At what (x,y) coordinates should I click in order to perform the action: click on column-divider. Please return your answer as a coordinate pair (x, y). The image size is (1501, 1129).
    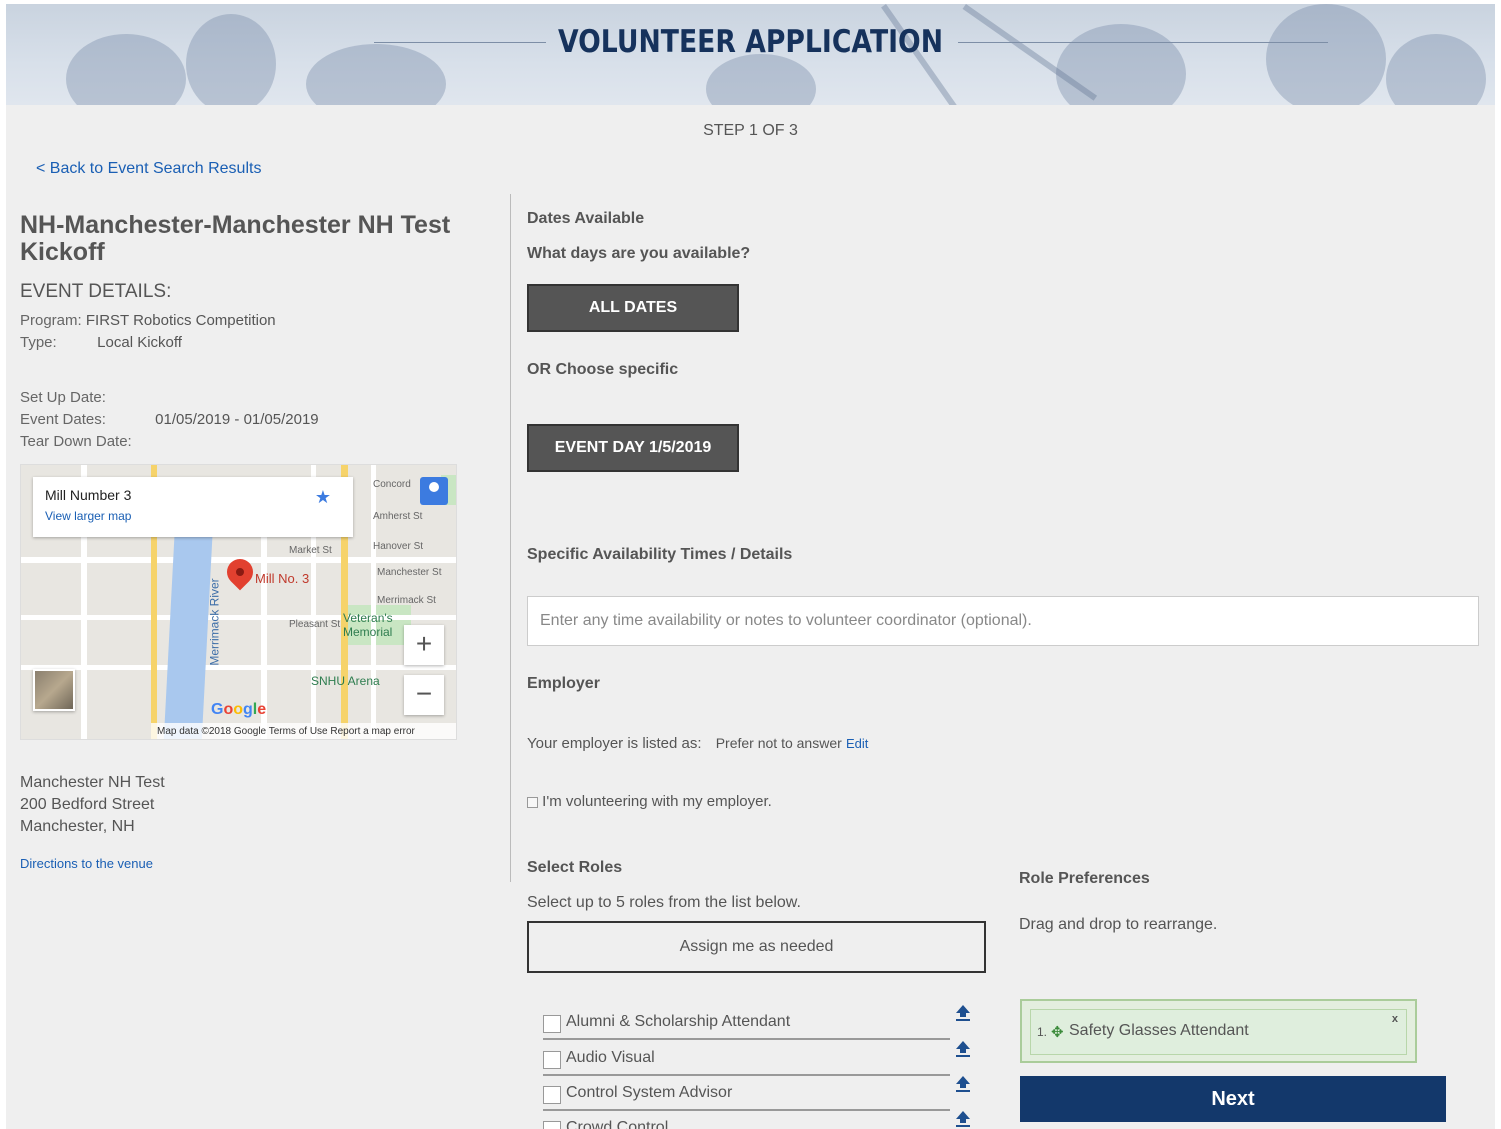
    Looking at the image, I should click on (510, 538).